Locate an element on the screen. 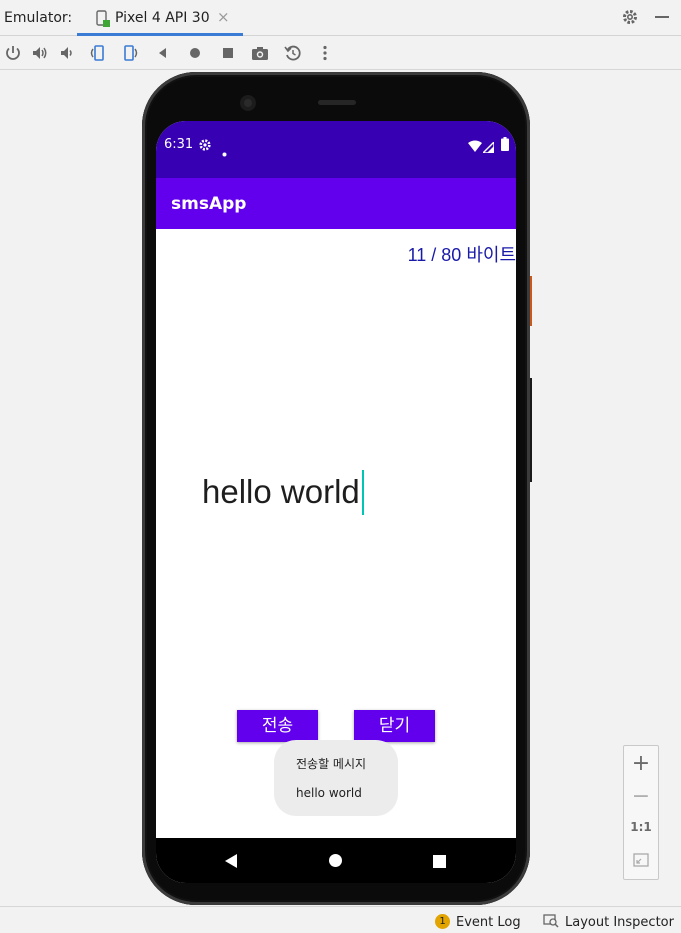  rotate-right-icon is located at coordinates (129, 53).